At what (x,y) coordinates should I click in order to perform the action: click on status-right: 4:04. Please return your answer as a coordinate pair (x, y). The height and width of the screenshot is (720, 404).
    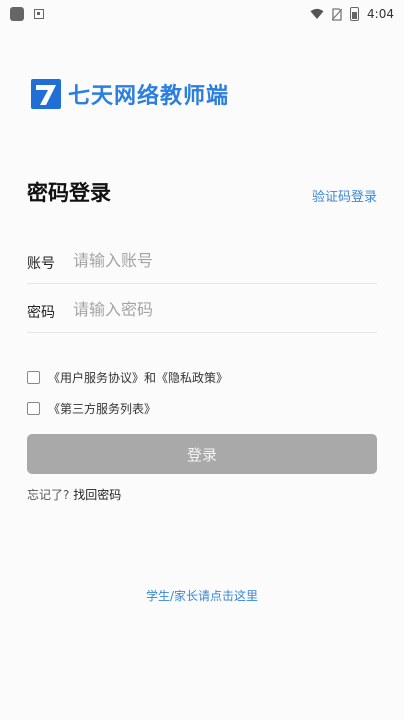
    Looking at the image, I should click on (352, 14).